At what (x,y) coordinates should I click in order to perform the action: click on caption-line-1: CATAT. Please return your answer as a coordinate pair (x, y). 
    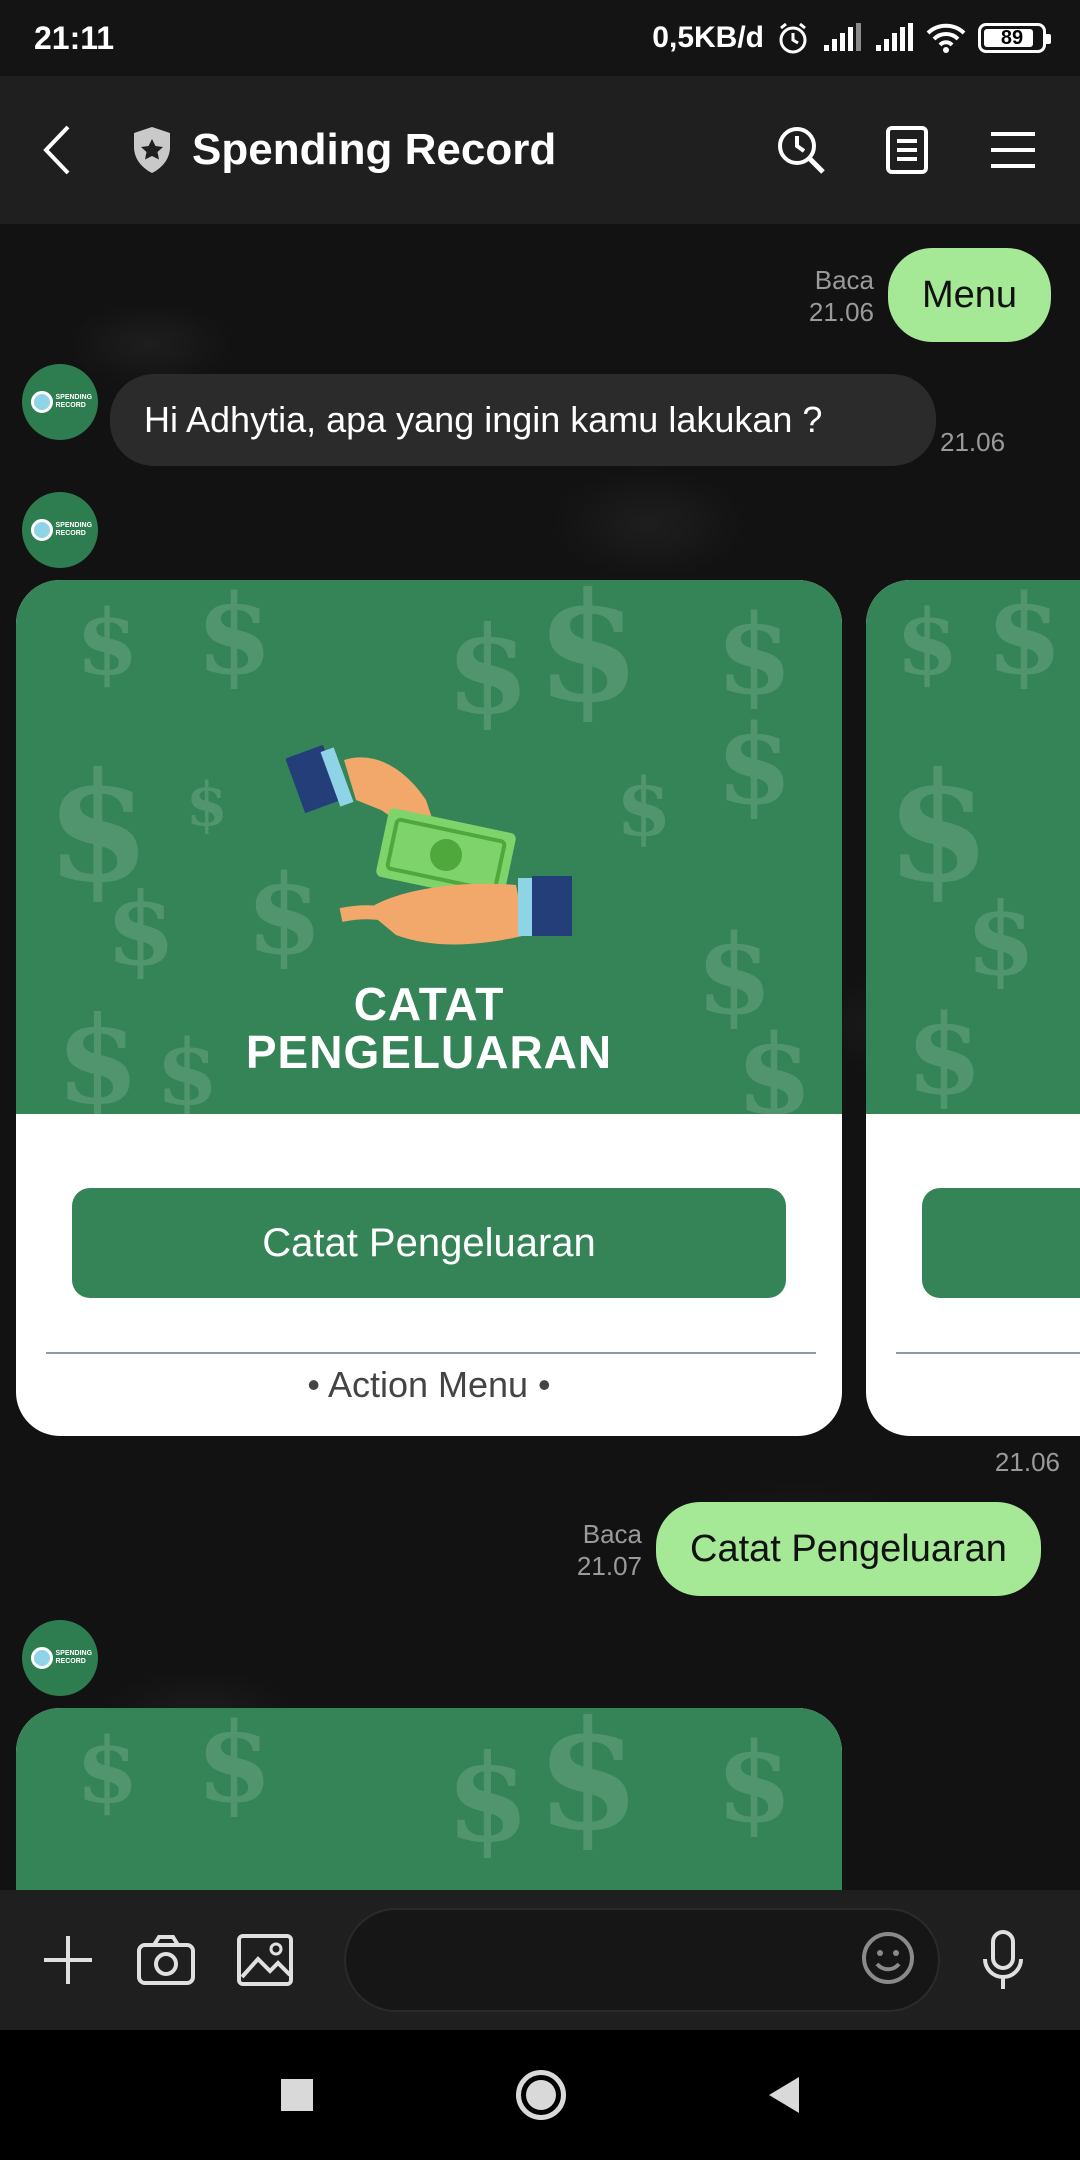
    Looking at the image, I should click on (429, 1004).